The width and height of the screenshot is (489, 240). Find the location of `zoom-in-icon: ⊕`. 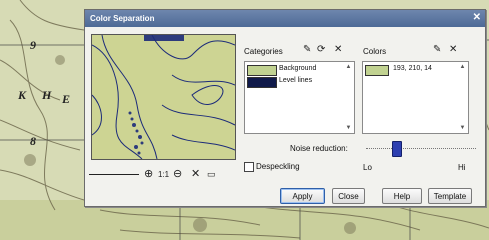

zoom-in-icon: ⊕ is located at coordinates (148, 173).